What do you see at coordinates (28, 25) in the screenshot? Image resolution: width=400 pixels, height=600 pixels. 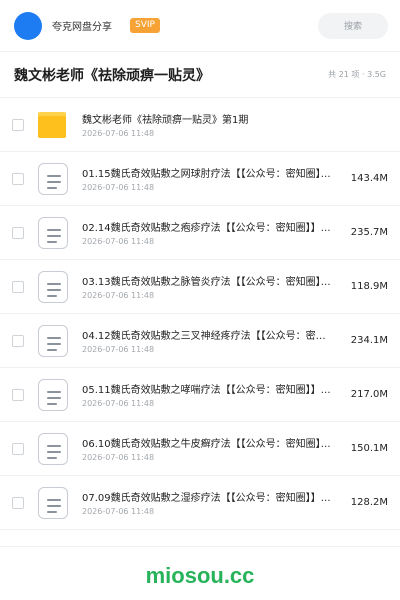 I see `sharer-avatar` at bounding box center [28, 25].